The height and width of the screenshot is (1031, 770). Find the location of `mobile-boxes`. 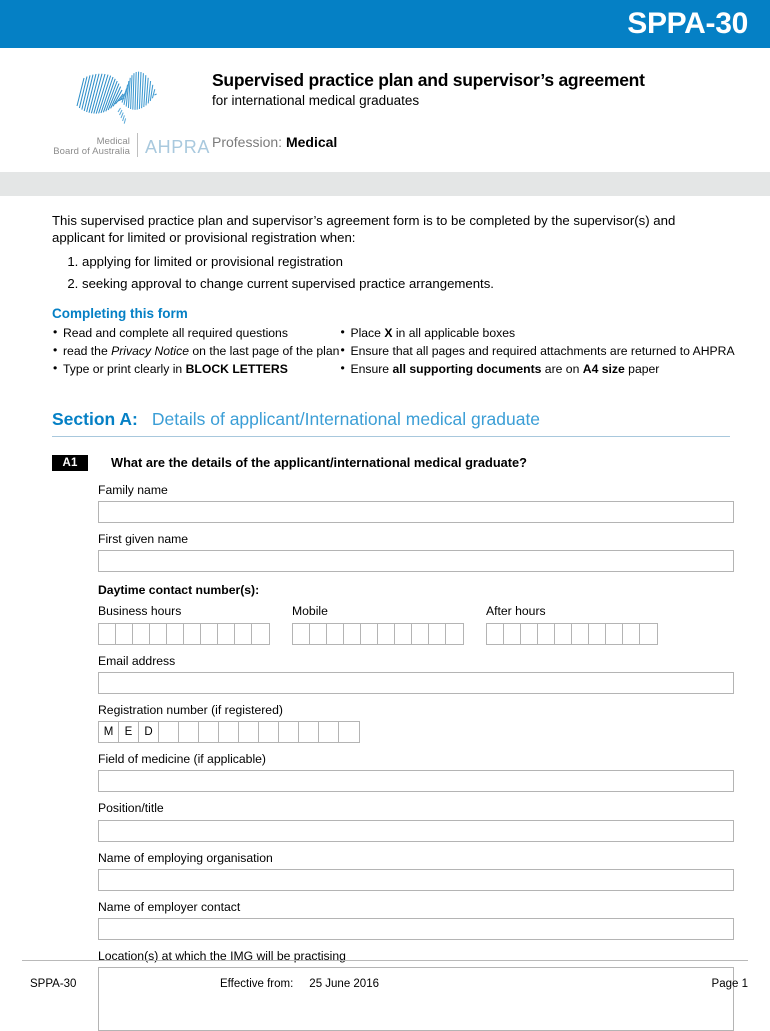

mobile-boxes is located at coordinates (378, 633).